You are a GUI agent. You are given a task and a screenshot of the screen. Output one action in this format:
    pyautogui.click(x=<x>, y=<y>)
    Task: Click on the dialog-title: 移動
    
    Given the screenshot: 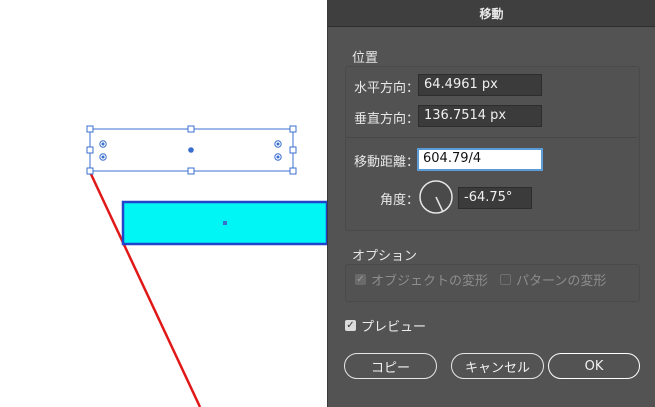 What is the action you would take?
    pyautogui.click(x=491, y=13)
    